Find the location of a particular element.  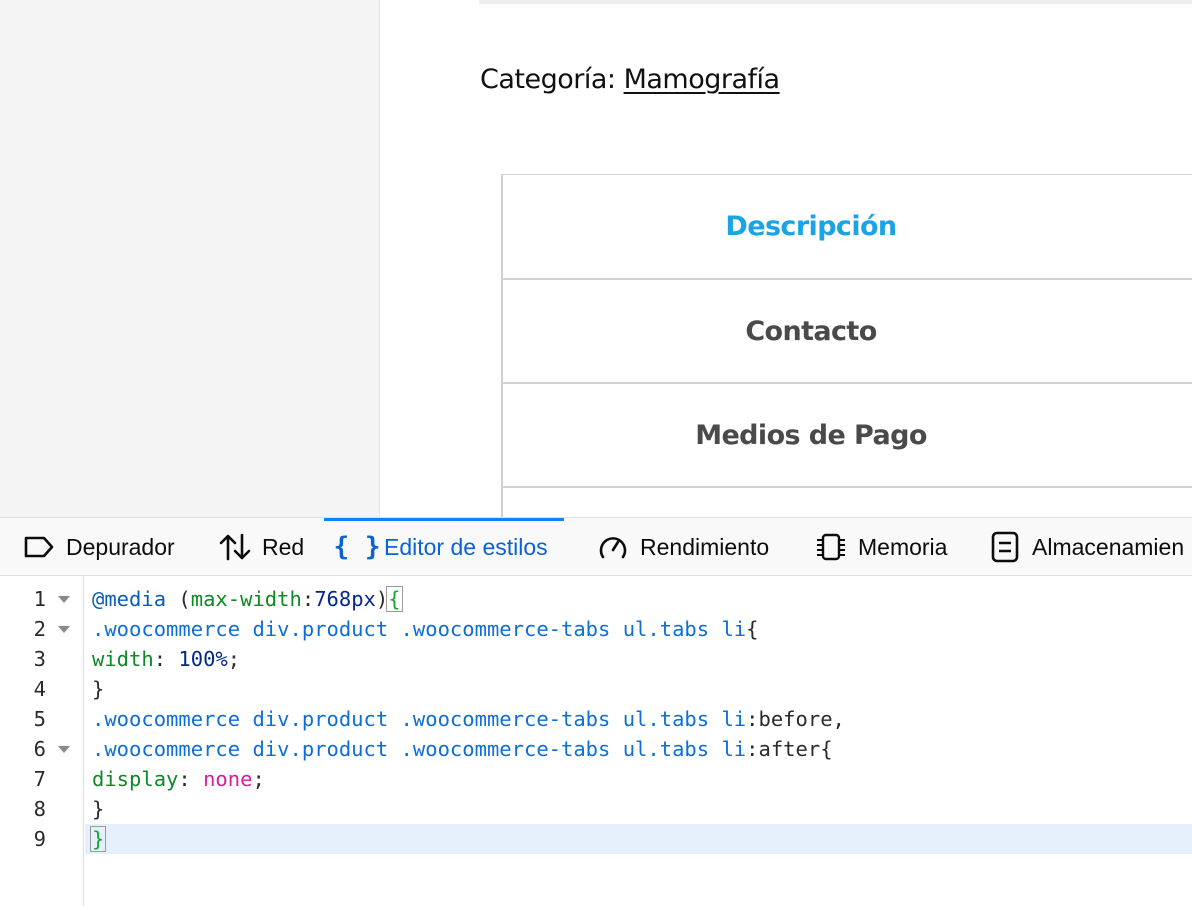

tab-almacenamiento: Almacenamien is located at coordinates (1086, 546).